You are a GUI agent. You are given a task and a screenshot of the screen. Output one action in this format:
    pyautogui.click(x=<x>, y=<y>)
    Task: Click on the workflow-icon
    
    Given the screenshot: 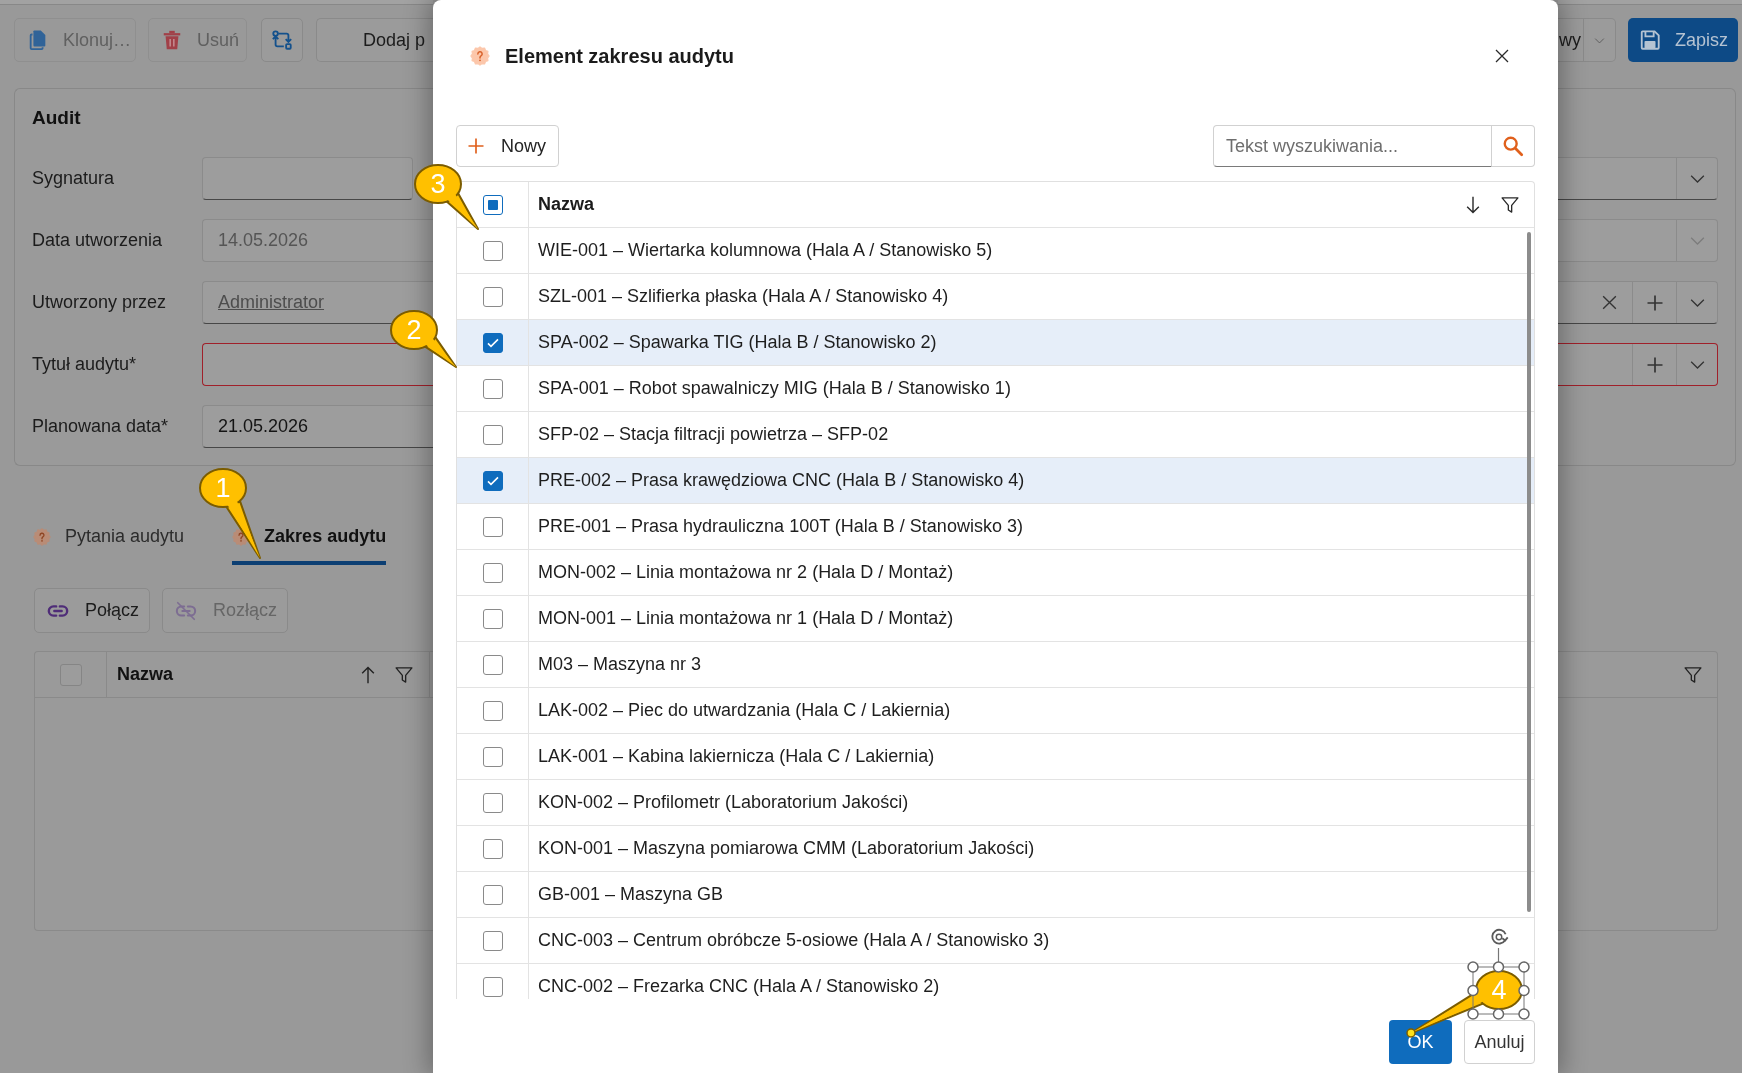 What is the action you would take?
    pyautogui.click(x=282, y=40)
    